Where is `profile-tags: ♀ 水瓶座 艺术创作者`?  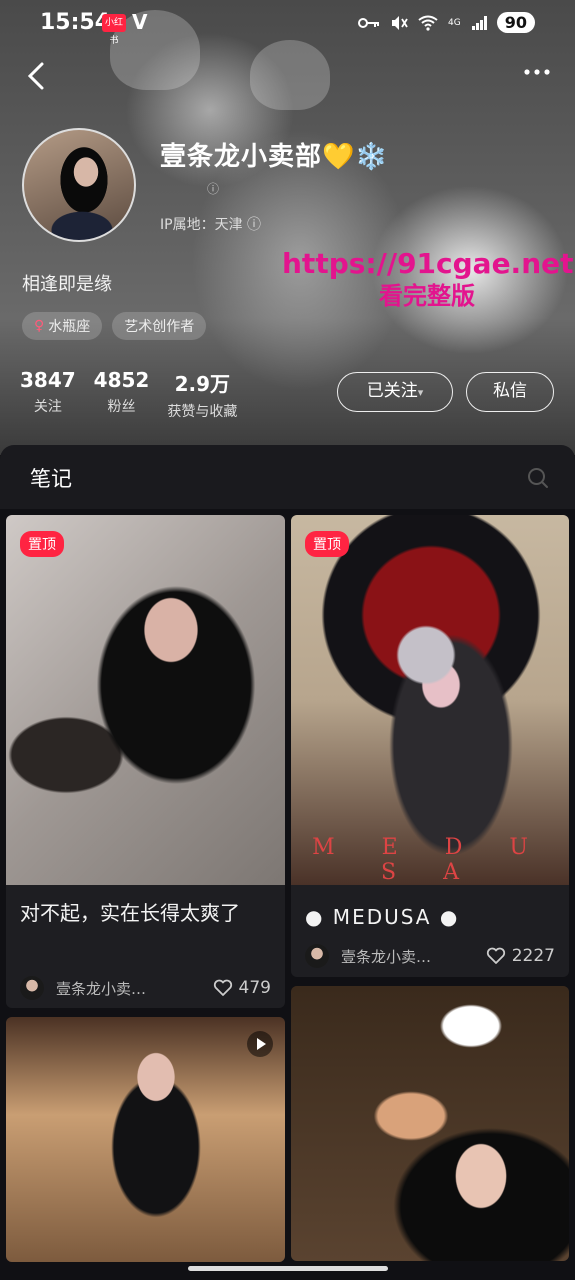
profile-tags: ♀ 水瓶座 艺术创作者 is located at coordinates (114, 326).